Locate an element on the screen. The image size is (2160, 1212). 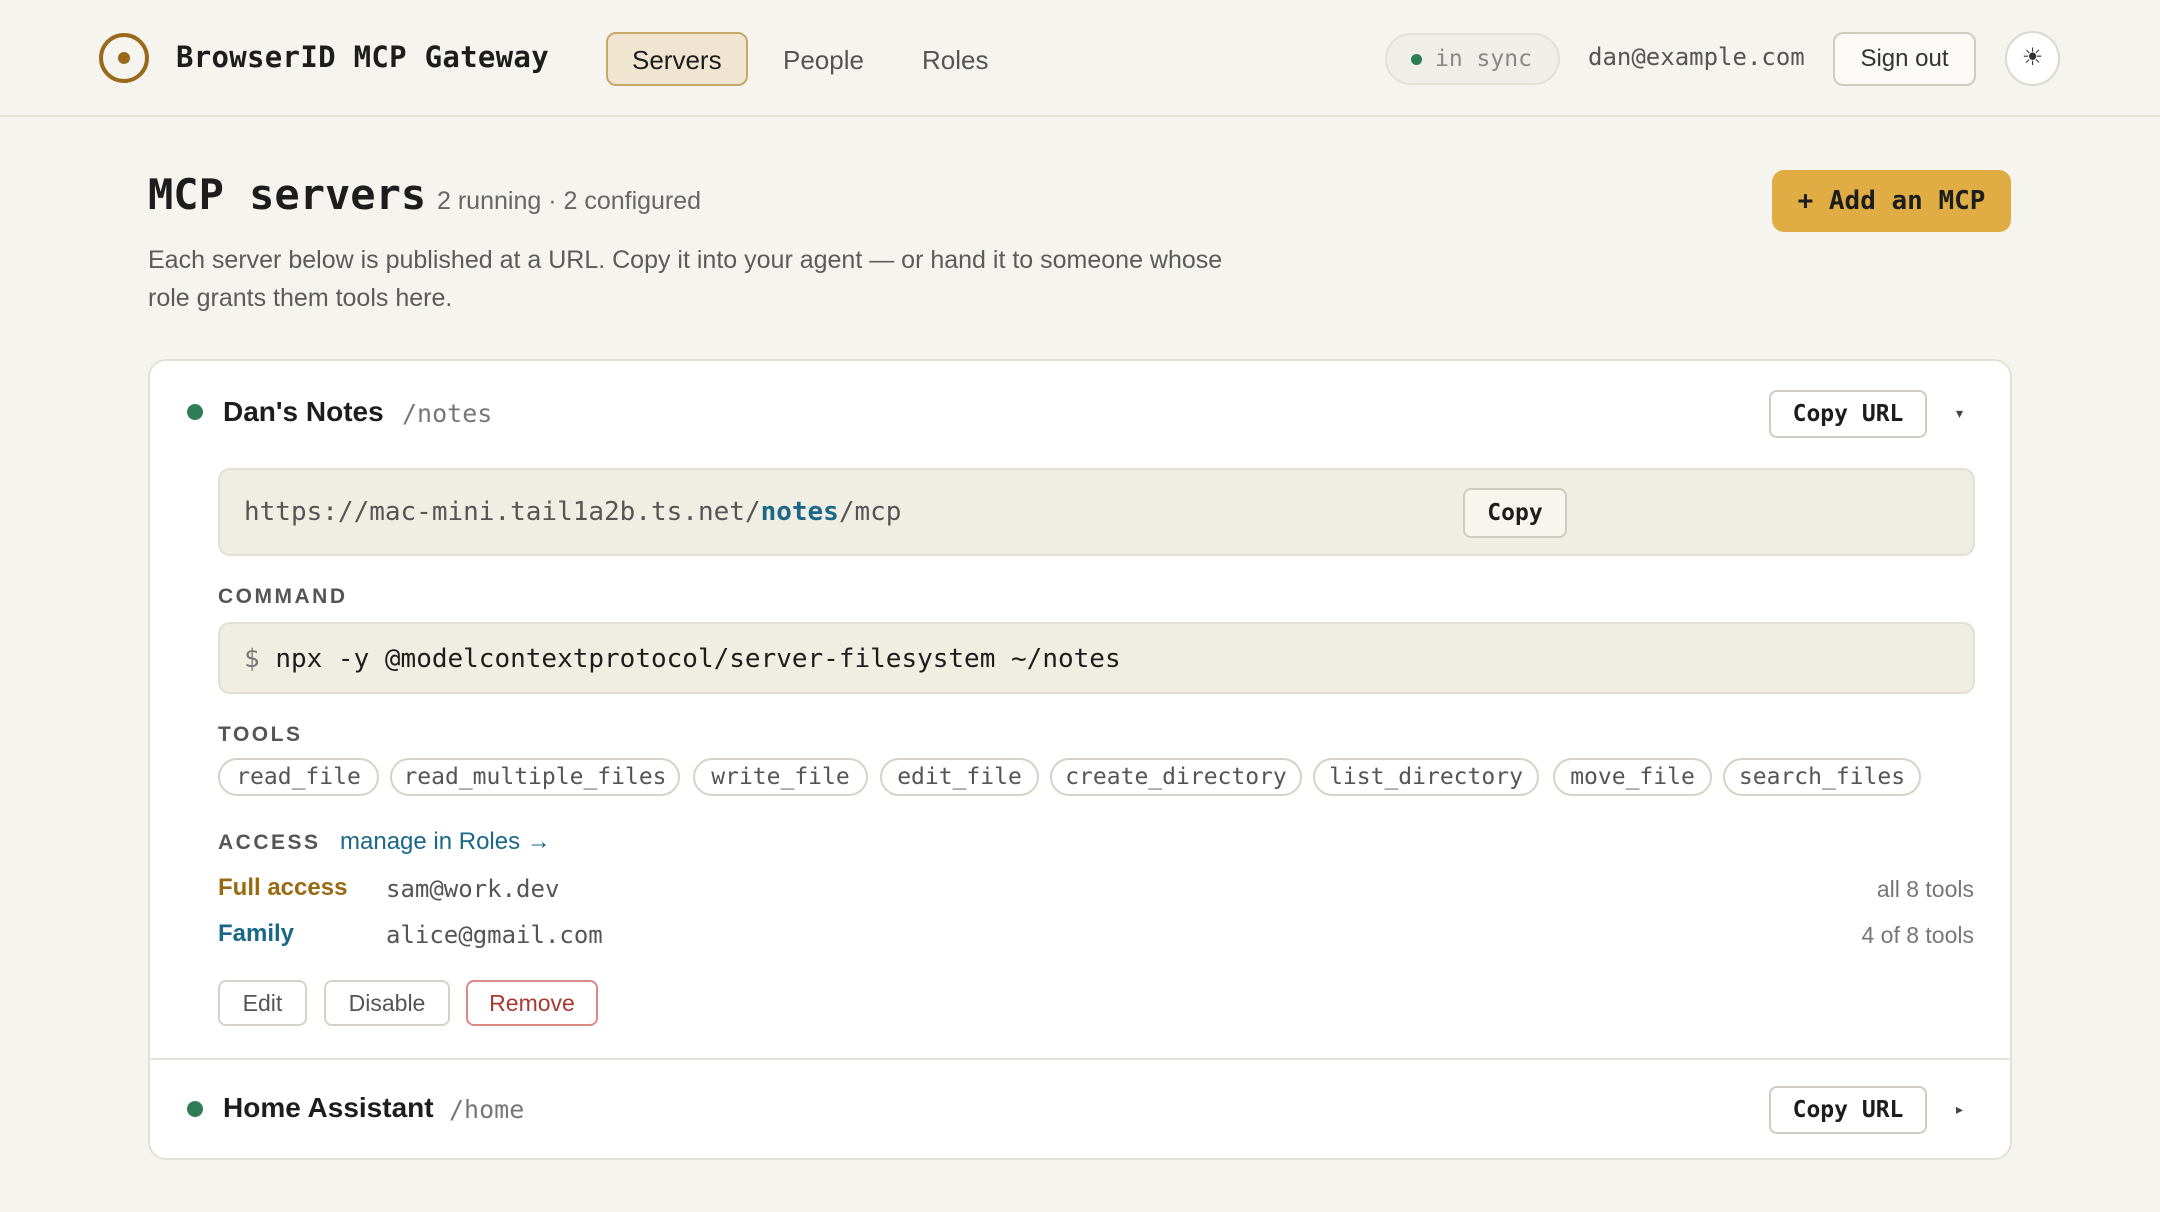
role-email: alice@gmail.com is located at coordinates (494, 935).